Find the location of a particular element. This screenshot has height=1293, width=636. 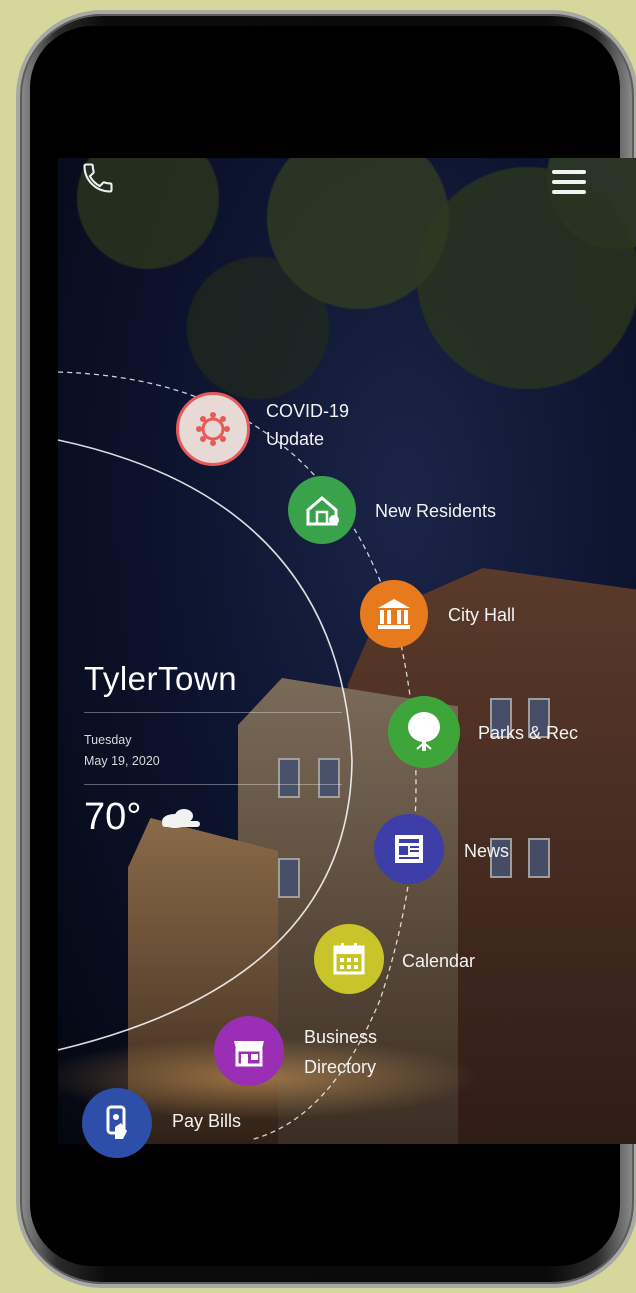

day-text: Tuesday is located at coordinates (108, 740).